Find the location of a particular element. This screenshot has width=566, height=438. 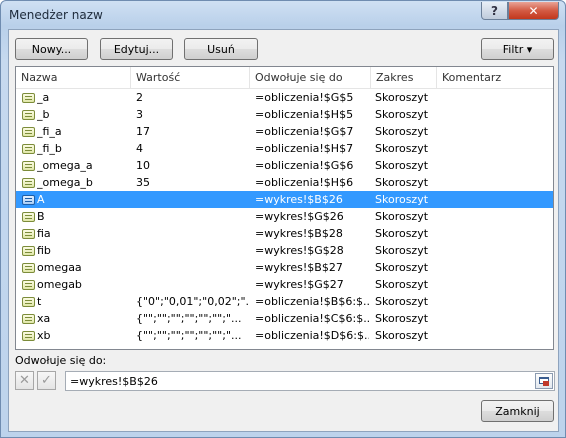

col-header-name: Nazwa is located at coordinates (73, 78).